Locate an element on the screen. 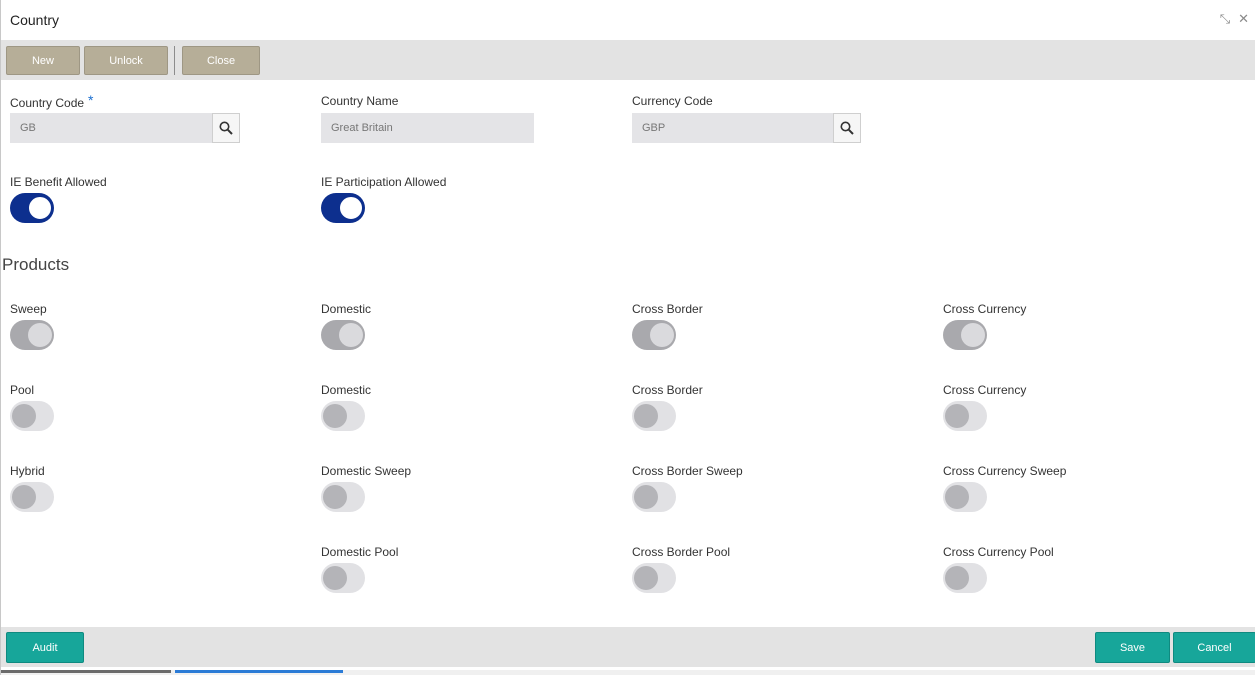 The width and height of the screenshot is (1255, 675). sweep-label: Sweep is located at coordinates (28, 309).